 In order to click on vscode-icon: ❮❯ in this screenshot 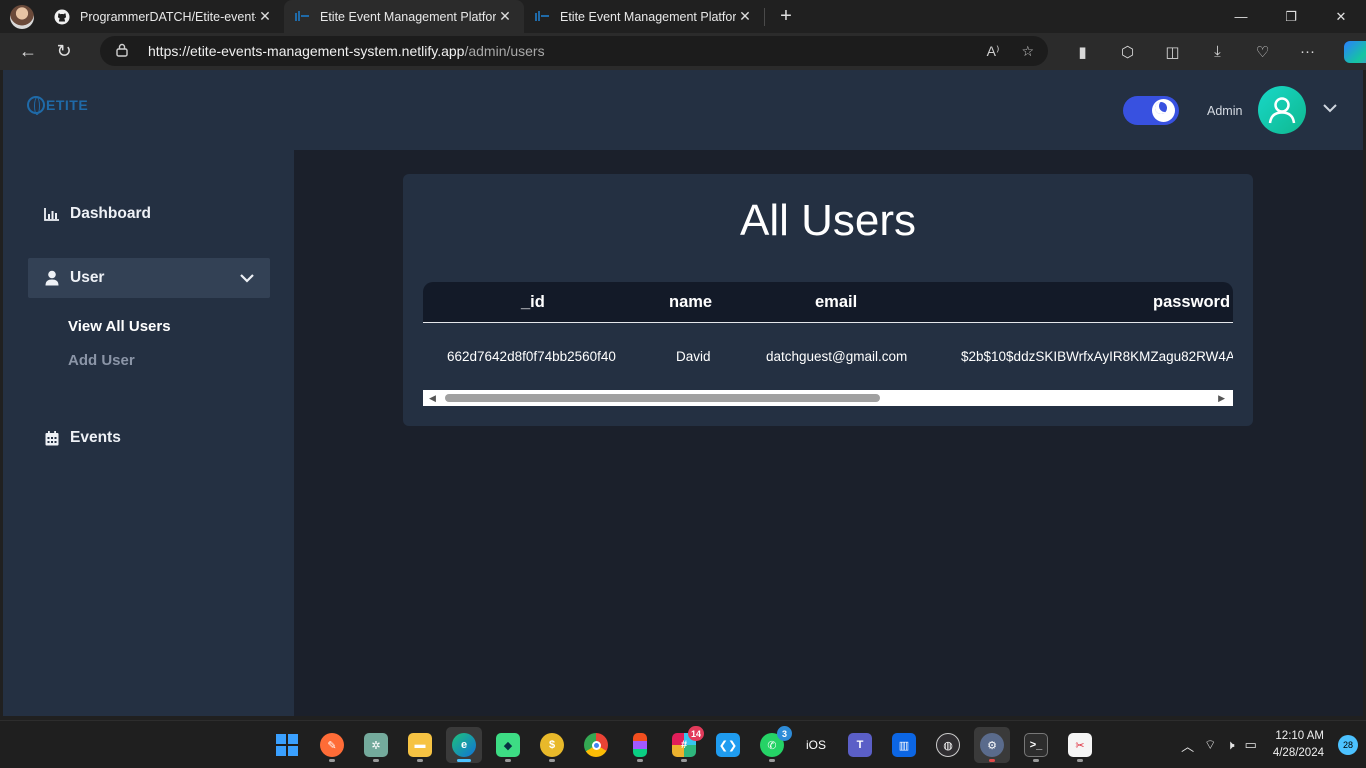, I will do `click(728, 745)`.